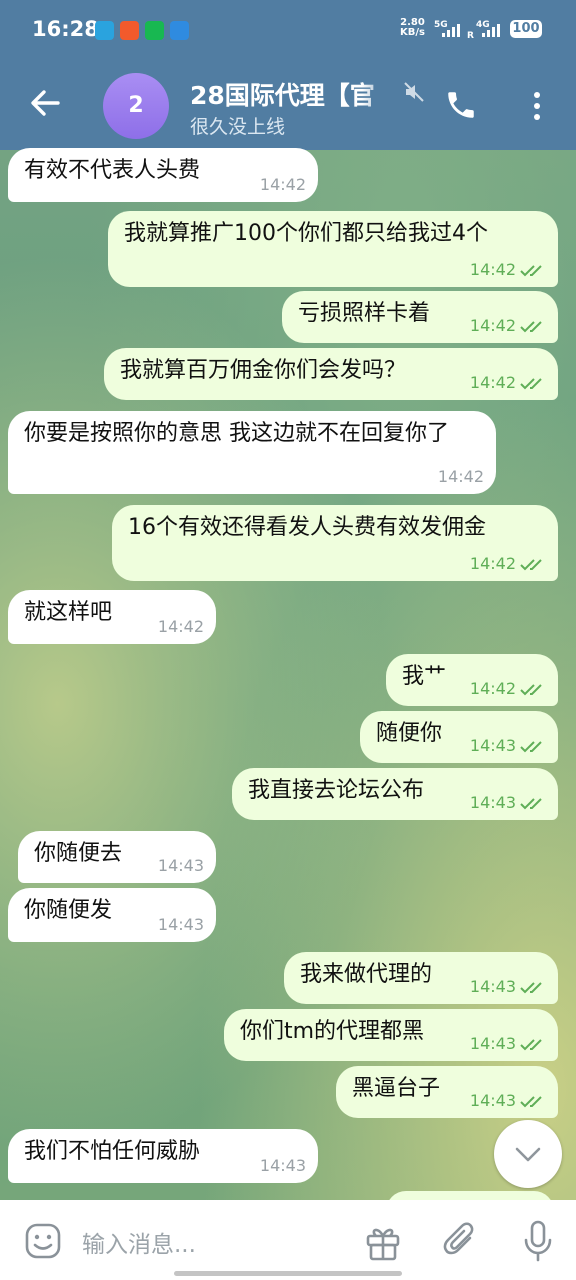 This screenshot has width=576, height=1280. I want to click on chat-subtitle: 很久没上线, so click(238, 127).